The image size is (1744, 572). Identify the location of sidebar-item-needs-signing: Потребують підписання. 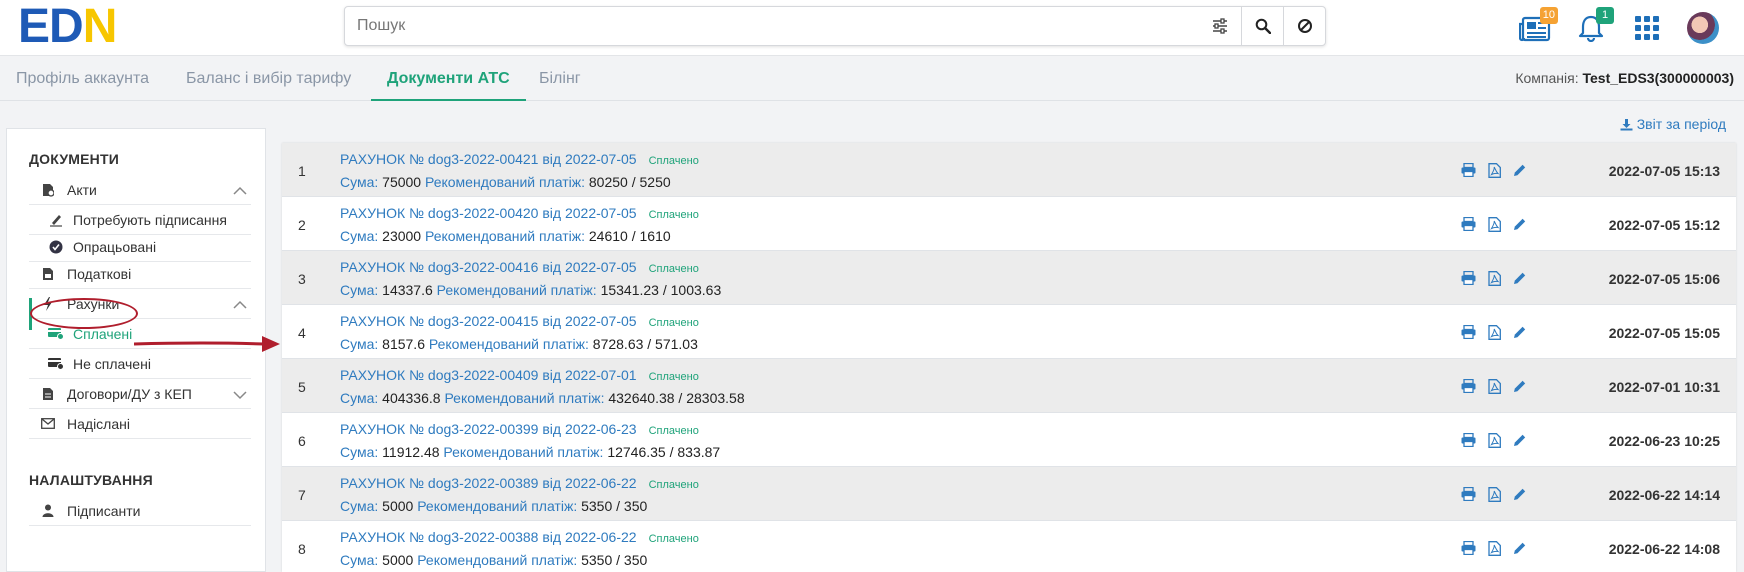
(140, 220).